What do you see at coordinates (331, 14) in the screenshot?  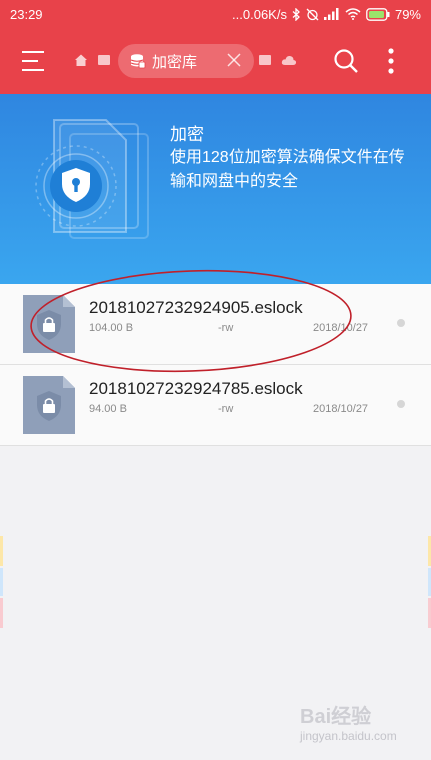 I see `signal-icon` at bounding box center [331, 14].